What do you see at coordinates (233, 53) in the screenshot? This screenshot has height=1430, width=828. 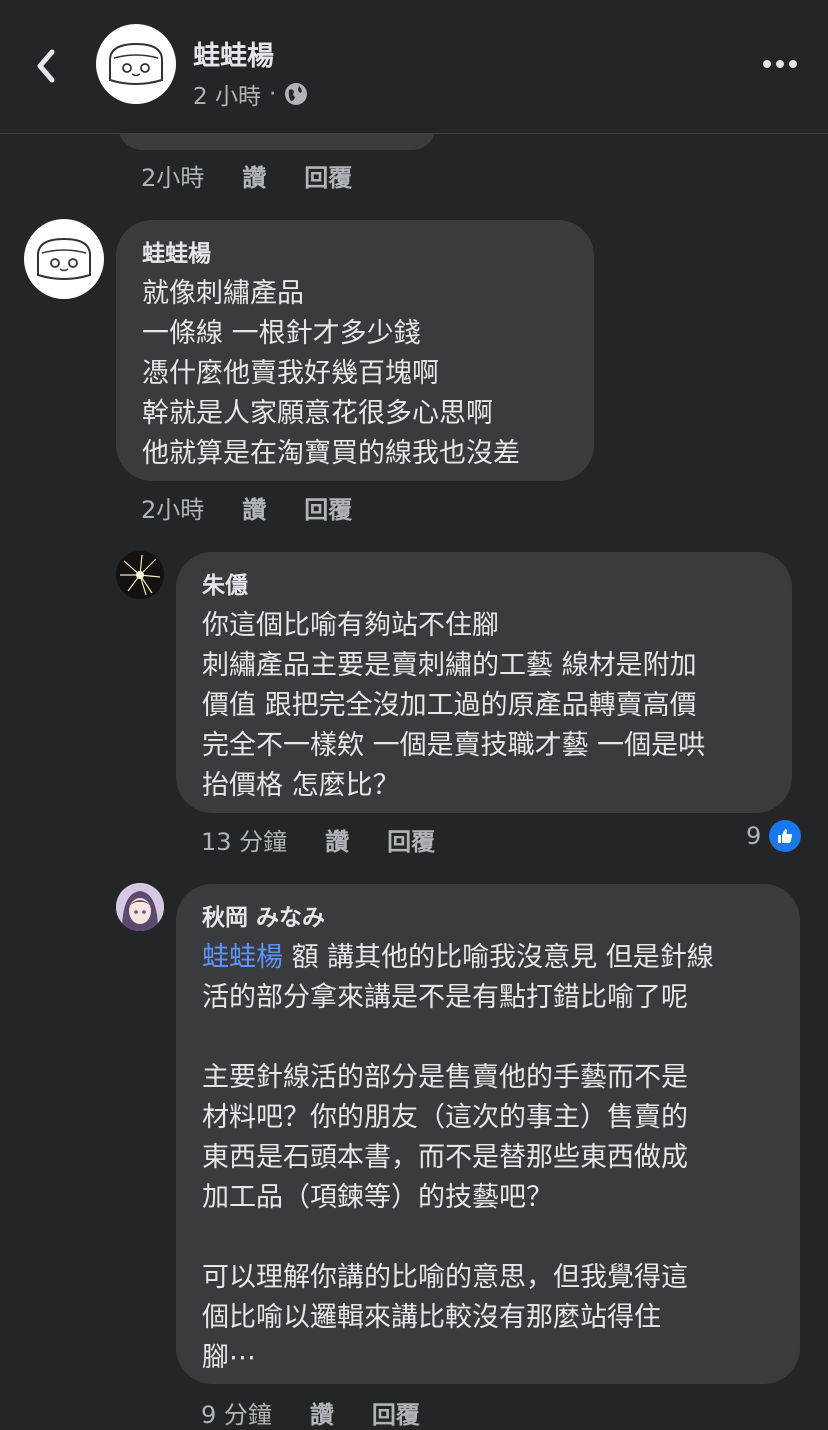 I see `poster-name: 蛙蛙楊` at bounding box center [233, 53].